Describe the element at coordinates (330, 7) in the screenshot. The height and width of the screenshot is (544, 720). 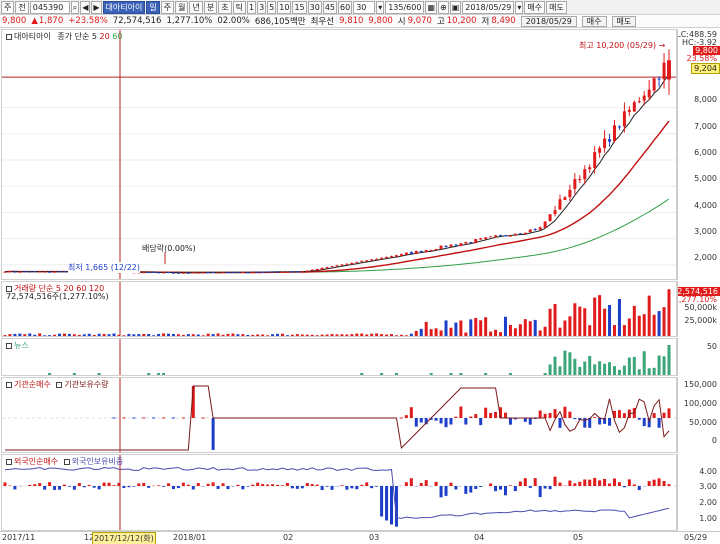
I see `interval-45: 45` at that location.